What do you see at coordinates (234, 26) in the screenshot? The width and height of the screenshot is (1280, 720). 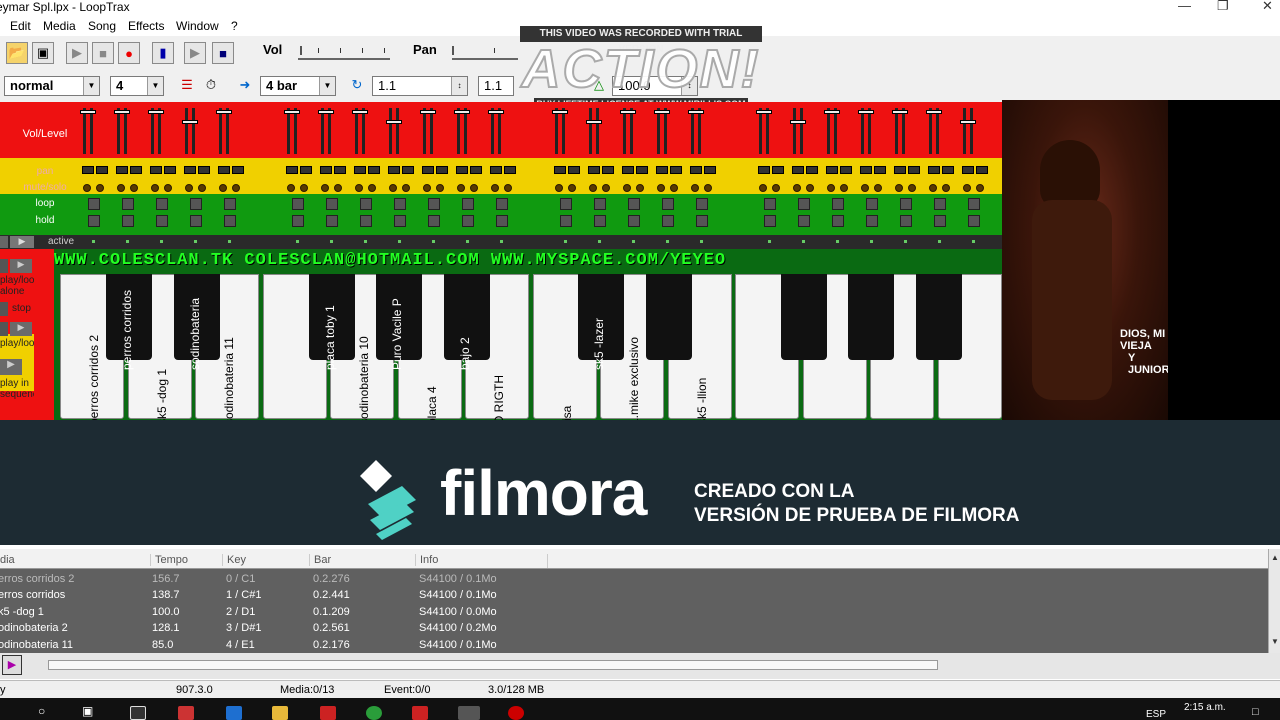 I see `menu-help: ?` at bounding box center [234, 26].